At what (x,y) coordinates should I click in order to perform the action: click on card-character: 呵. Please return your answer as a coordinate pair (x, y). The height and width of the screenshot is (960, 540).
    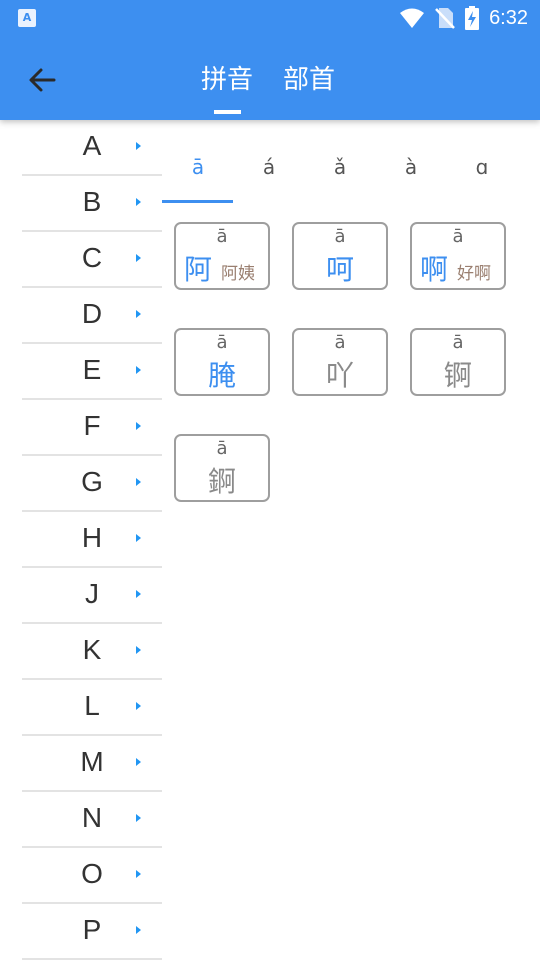
    Looking at the image, I should click on (340, 269).